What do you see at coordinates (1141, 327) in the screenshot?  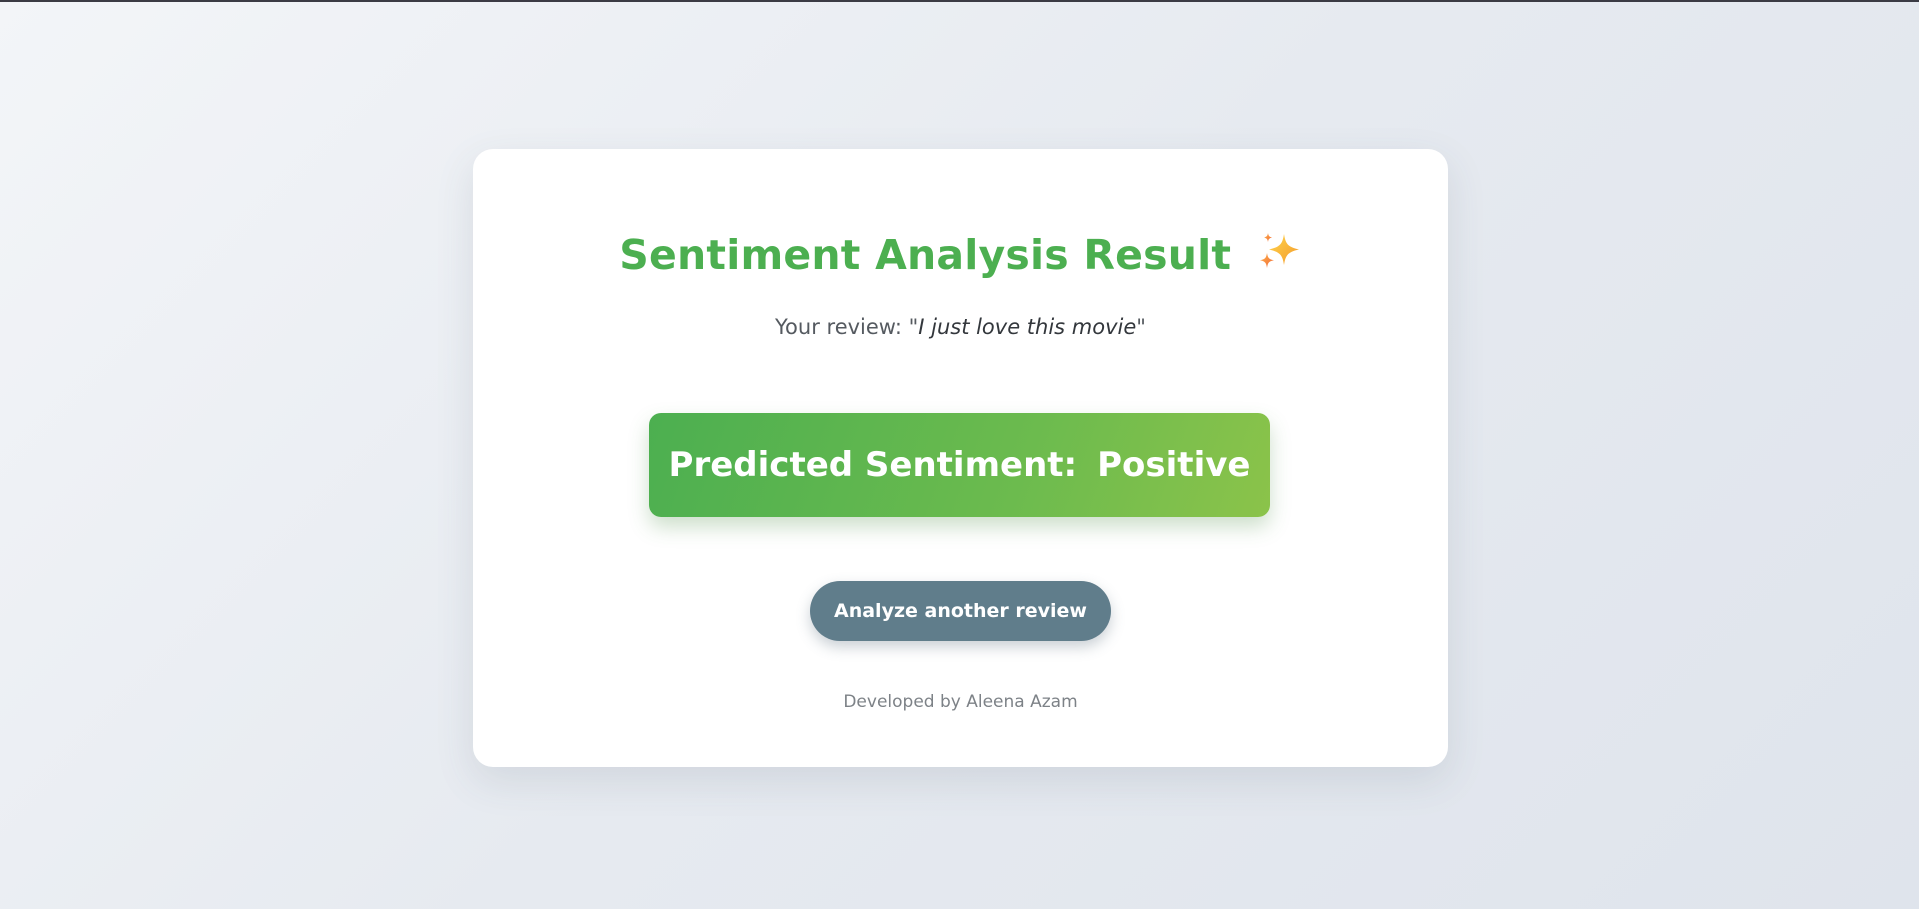 I see `review-suffix: "` at bounding box center [1141, 327].